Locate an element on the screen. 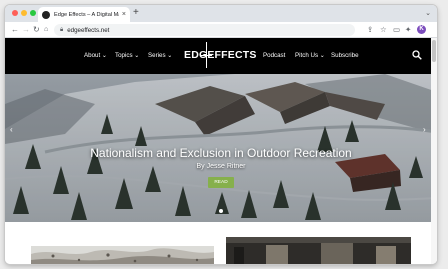 The width and height of the screenshot is (448, 269). maximize-window-button is located at coordinates (33, 13).